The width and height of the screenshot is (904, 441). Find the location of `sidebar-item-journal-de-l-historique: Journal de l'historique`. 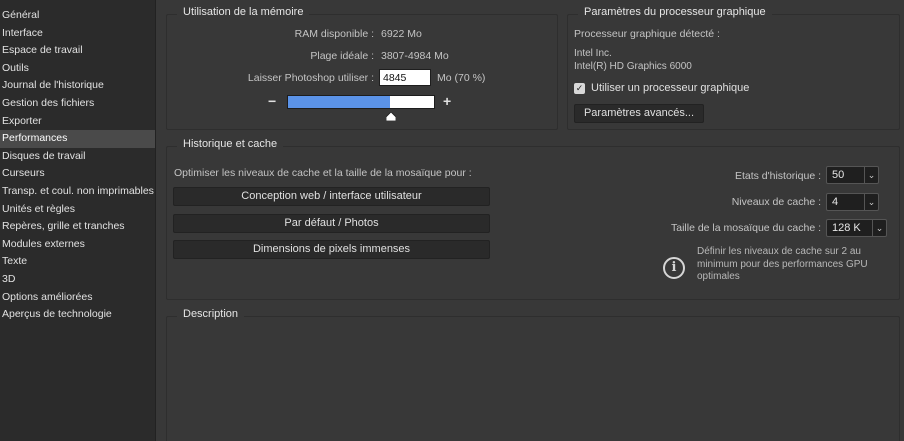

sidebar-item-journal-de-l-historique: Journal de l'historique is located at coordinates (77, 86).